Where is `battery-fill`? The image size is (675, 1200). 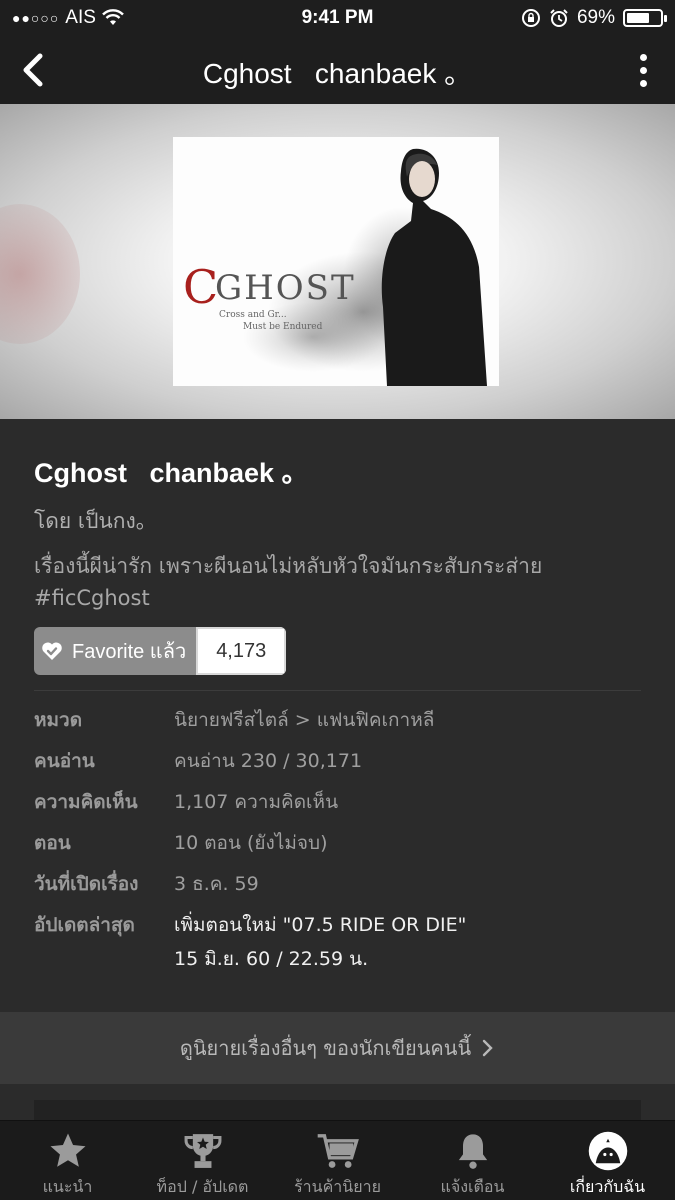 battery-fill is located at coordinates (638, 18).